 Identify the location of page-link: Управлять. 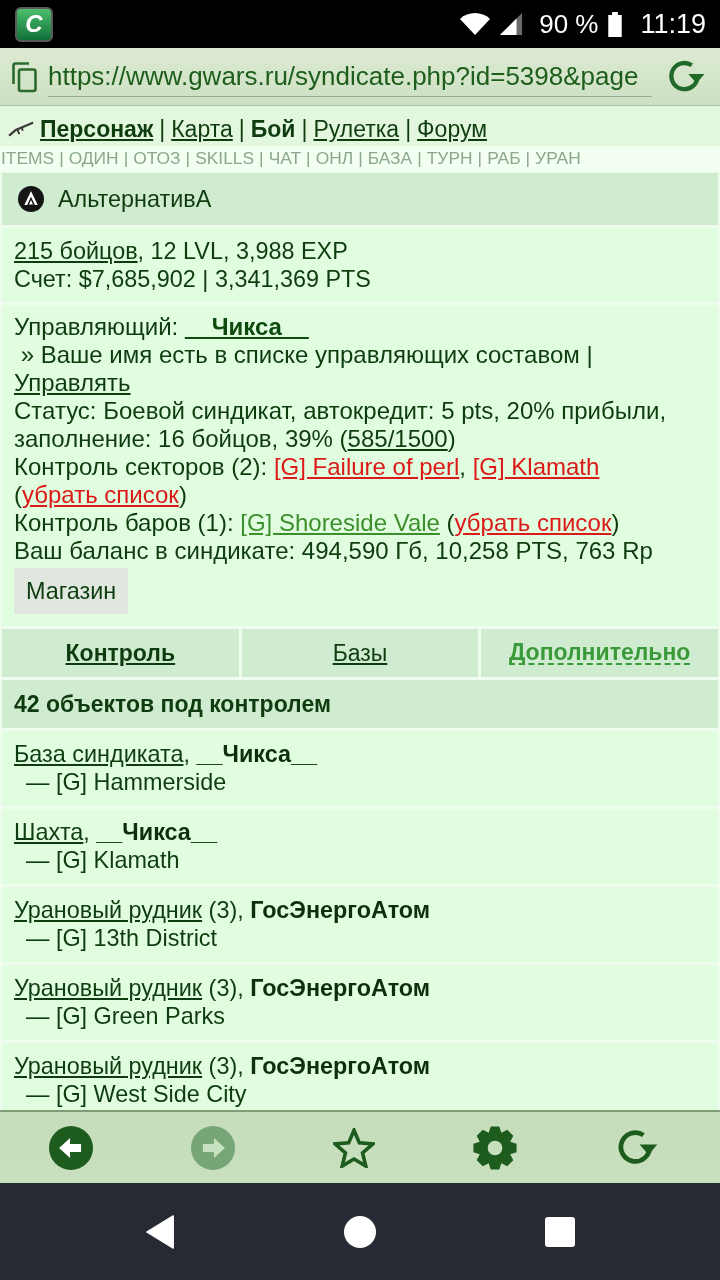
(72, 382).